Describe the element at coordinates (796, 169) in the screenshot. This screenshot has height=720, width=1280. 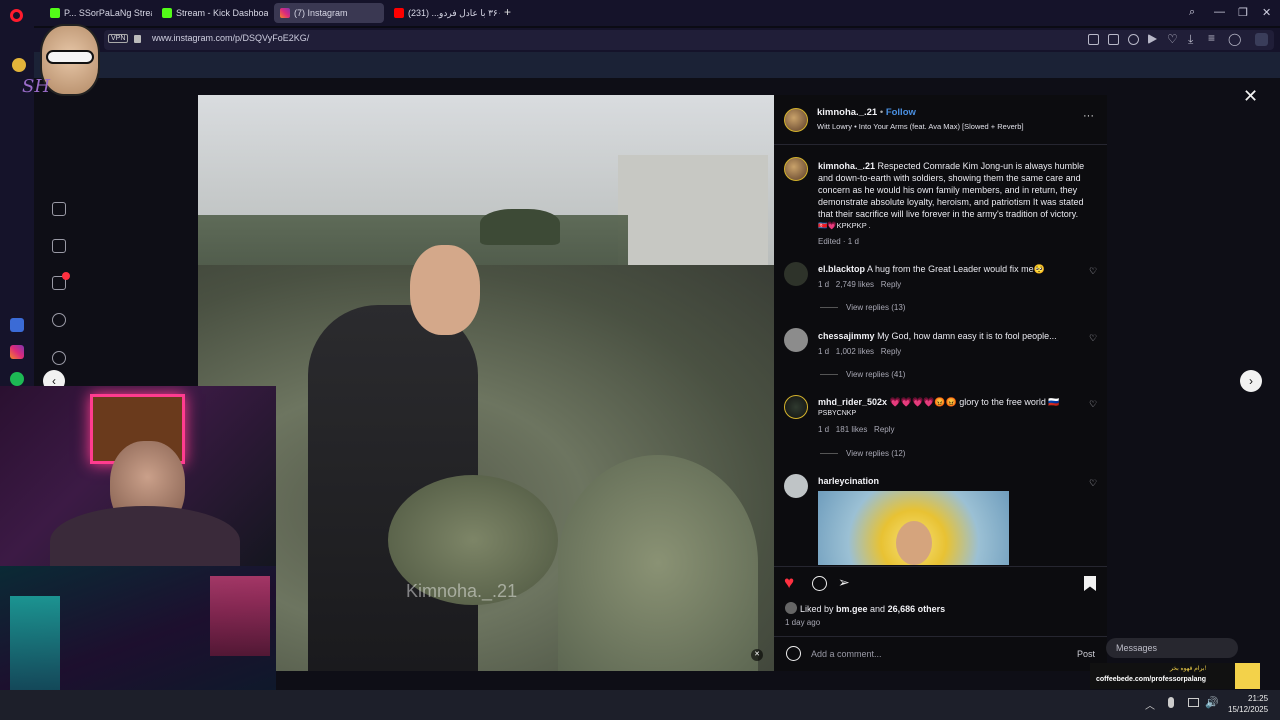
I see `caption-avatar` at that location.